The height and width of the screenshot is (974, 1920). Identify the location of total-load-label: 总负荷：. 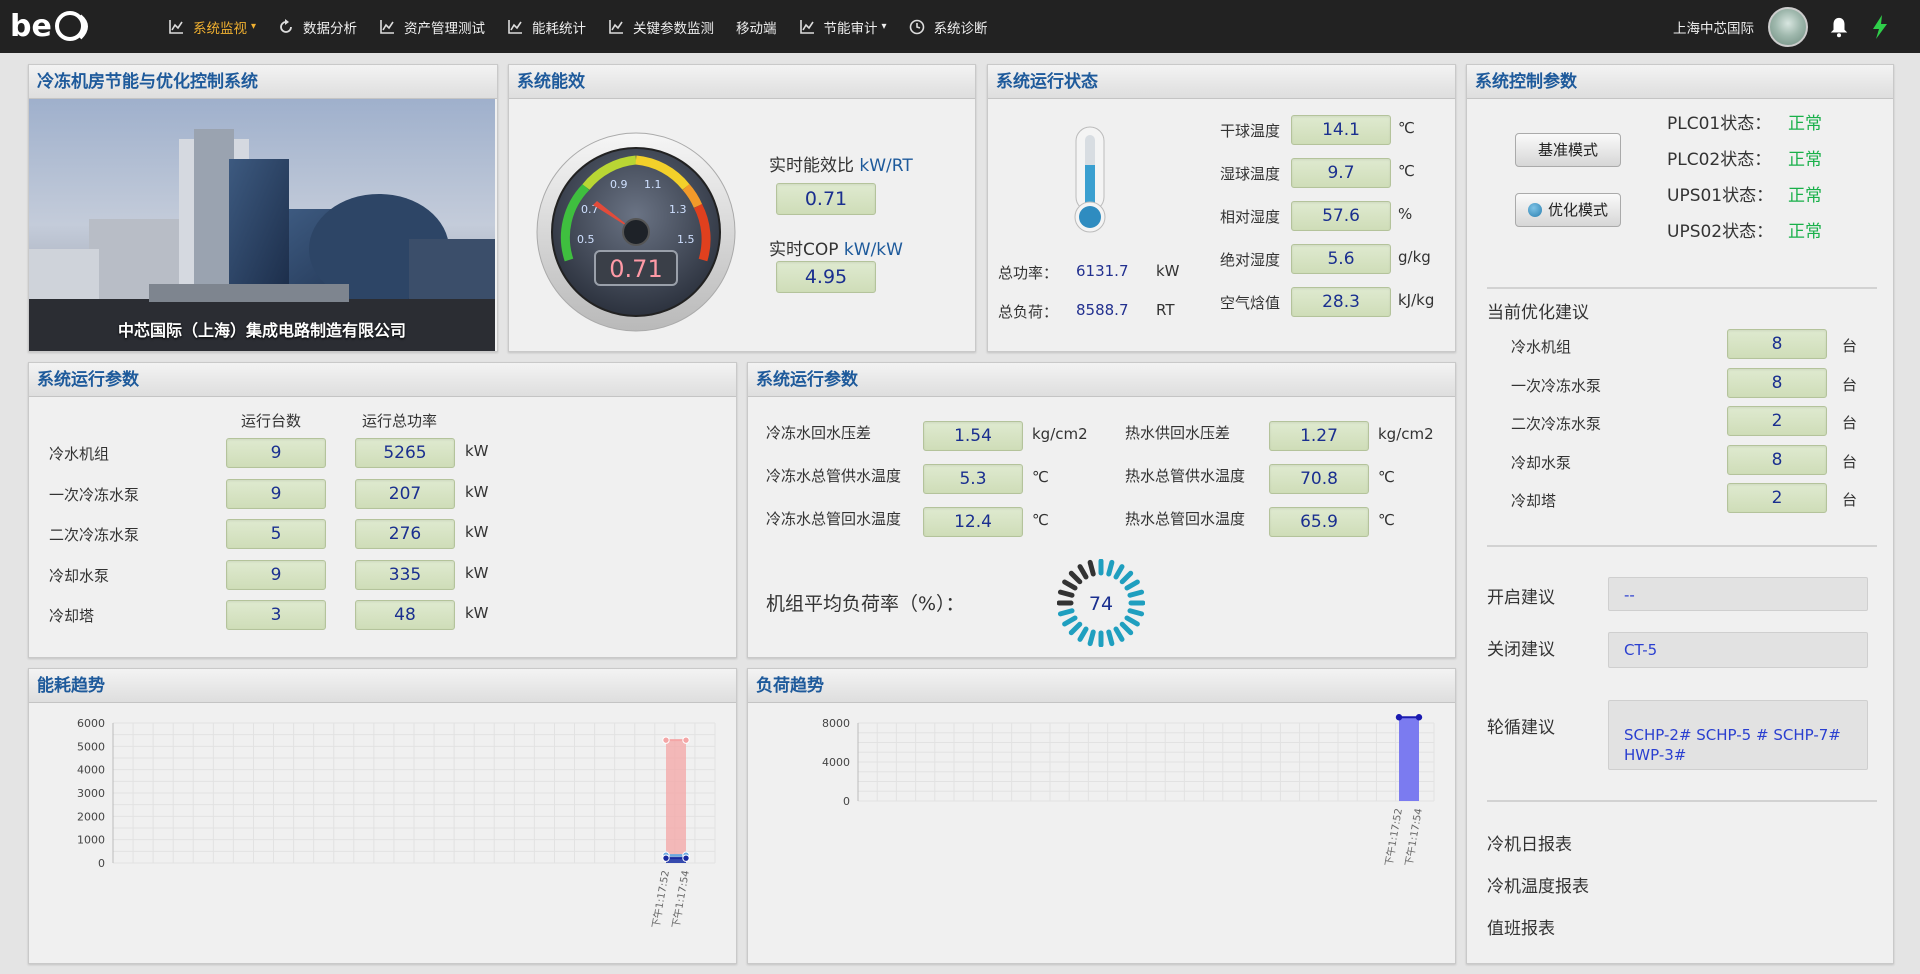
(1028, 312).